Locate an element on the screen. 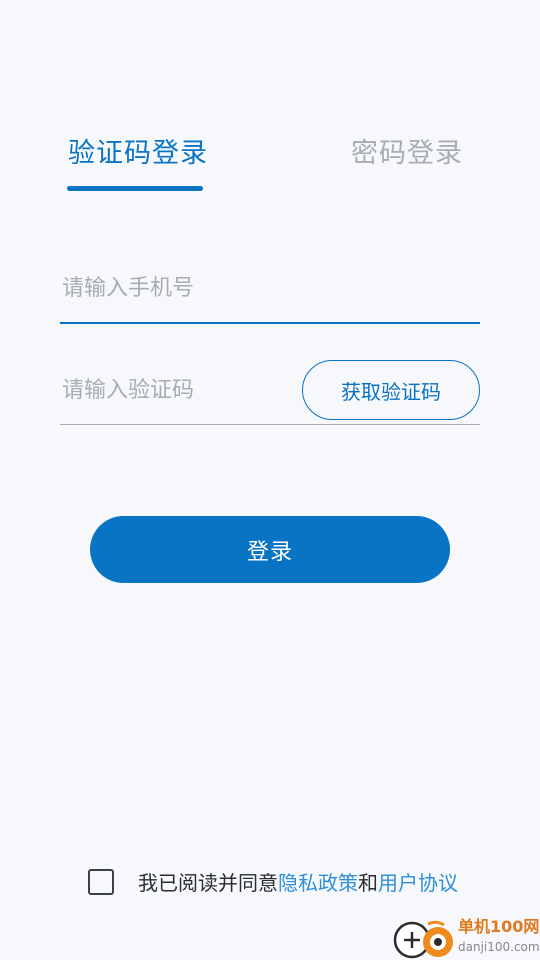  phone-input-underline is located at coordinates (270, 323).